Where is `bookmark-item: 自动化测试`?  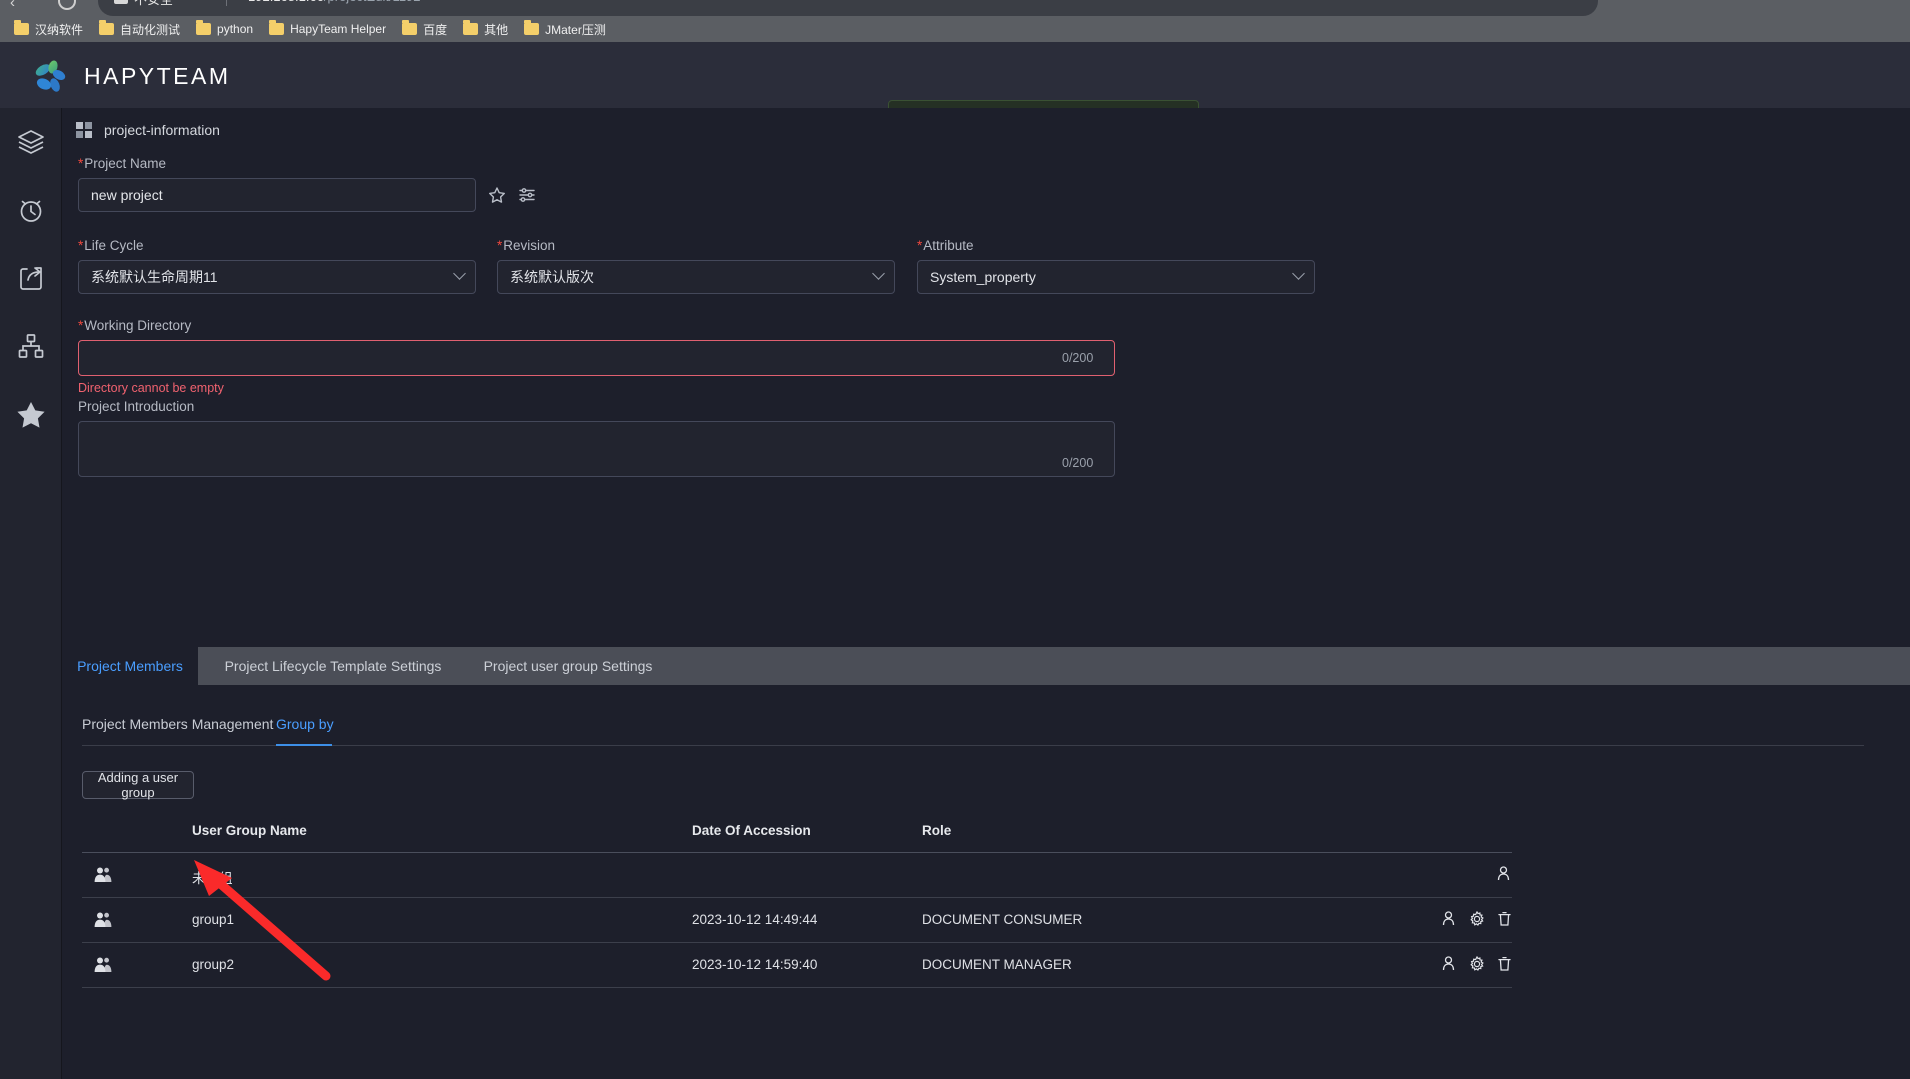
bookmark-item: 自动化测试 is located at coordinates (140, 29).